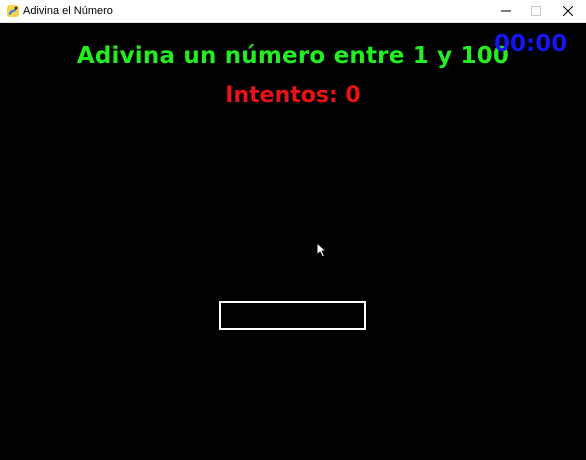  I want to click on minimize-button, so click(506, 11).